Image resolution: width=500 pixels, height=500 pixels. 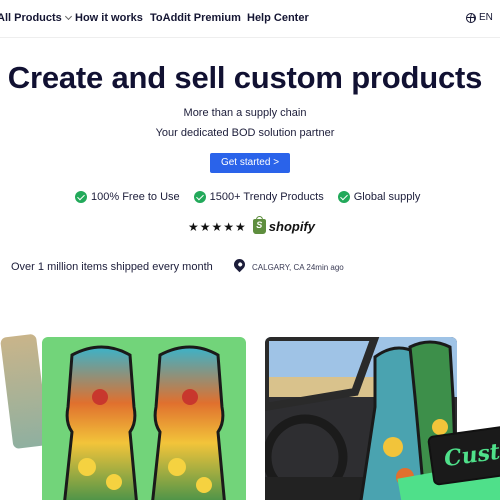 I want to click on language-label: EN, so click(x=486, y=17).